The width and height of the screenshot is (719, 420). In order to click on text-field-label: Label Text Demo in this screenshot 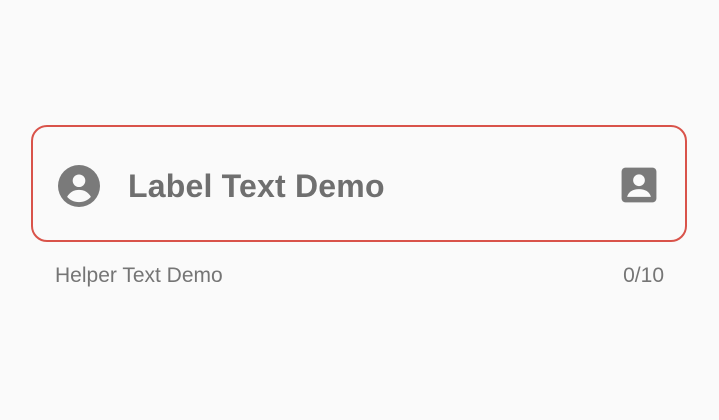, I will do `click(256, 186)`.